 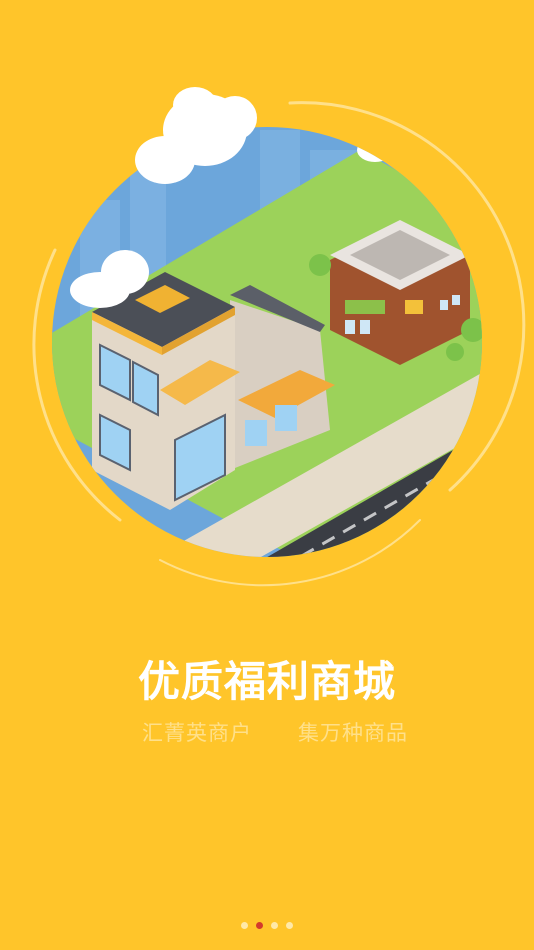 What do you see at coordinates (259, 925) in the screenshot?
I see `page-dot-active` at bounding box center [259, 925].